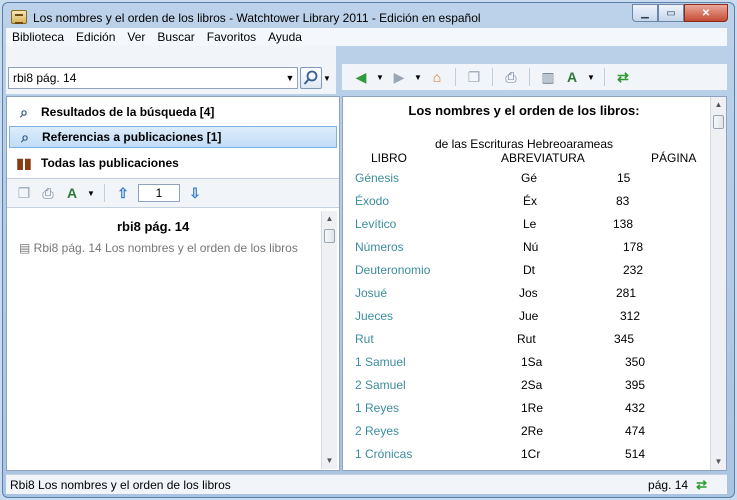  Describe the element at coordinates (38, 37) in the screenshot. I see `menu-biblioteca: Biblioteca` at that location.